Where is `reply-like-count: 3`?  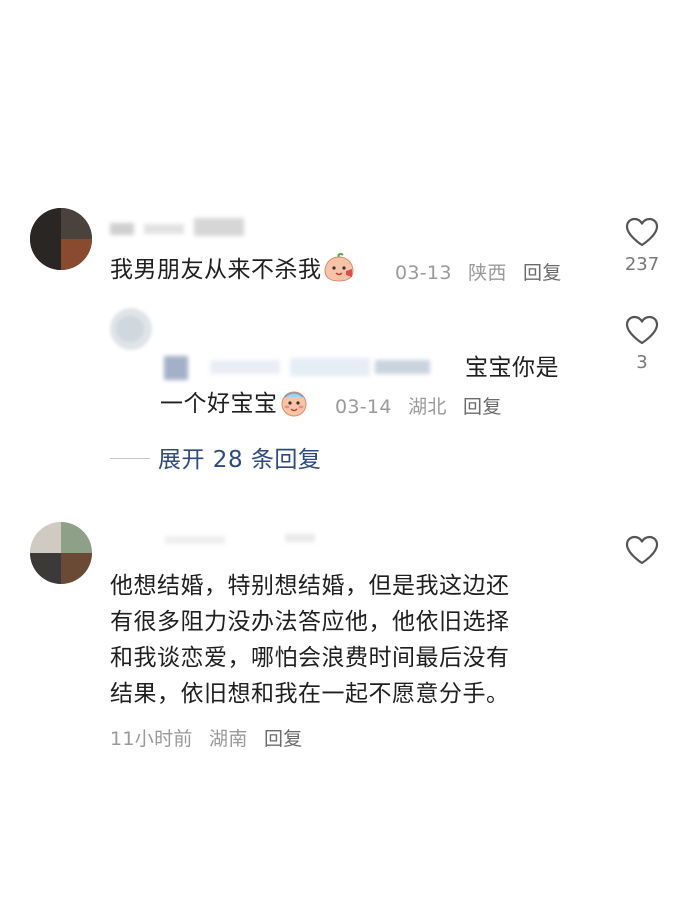 reply-like-count: 3 is located at coordinates (642, 362).